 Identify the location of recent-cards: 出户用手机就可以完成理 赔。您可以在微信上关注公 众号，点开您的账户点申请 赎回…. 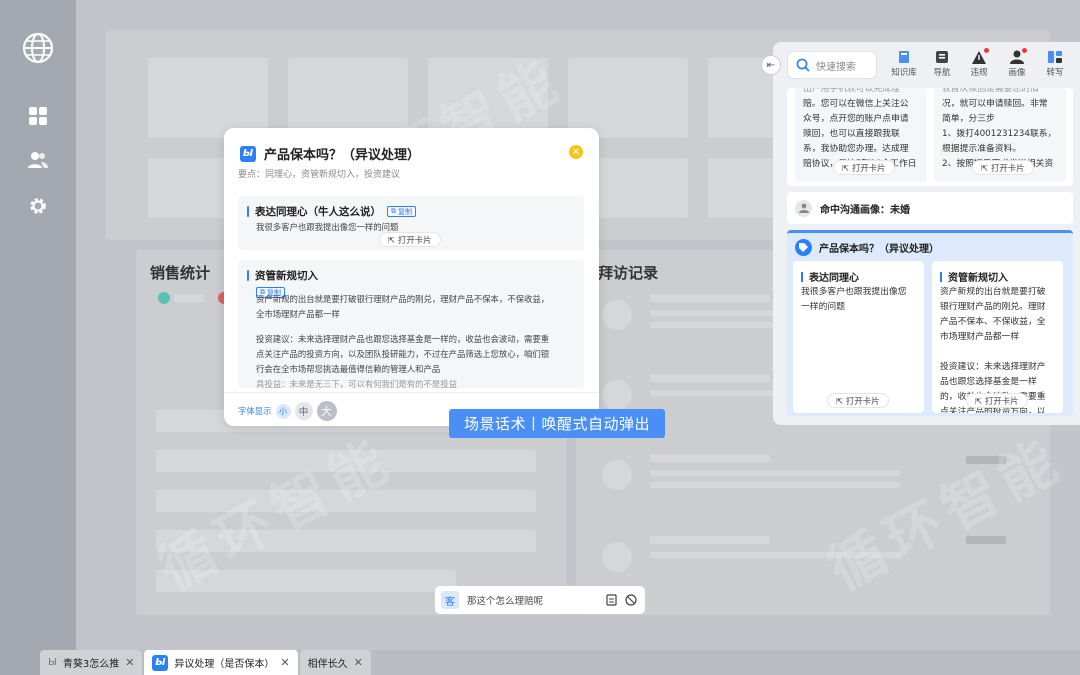
(930, 137).